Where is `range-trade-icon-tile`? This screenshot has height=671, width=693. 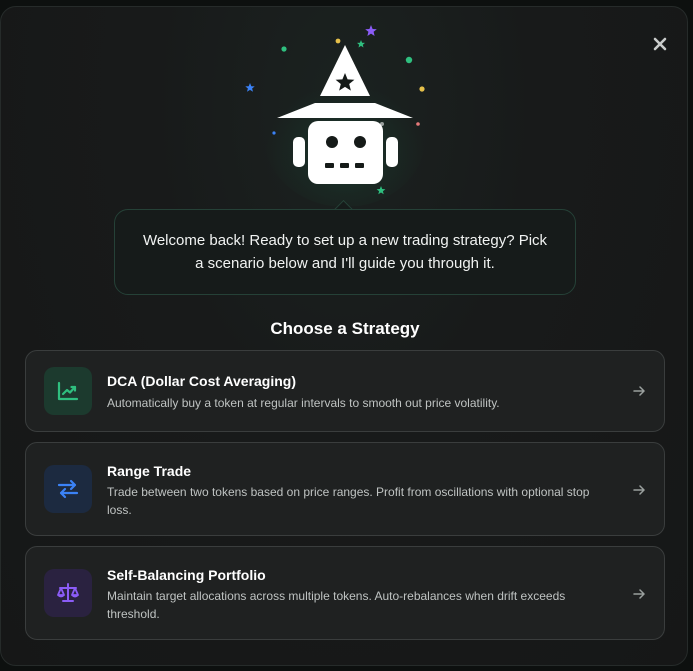 range-trade-icon-tile is located at coordinates (68, 489).